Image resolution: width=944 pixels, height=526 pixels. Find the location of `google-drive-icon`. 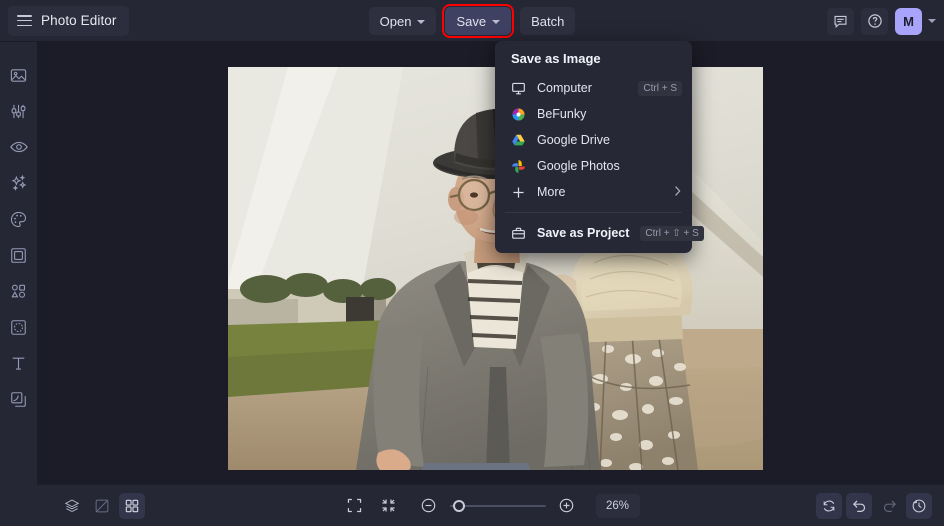

google-drive-icon is located at coordinates (518, 140).